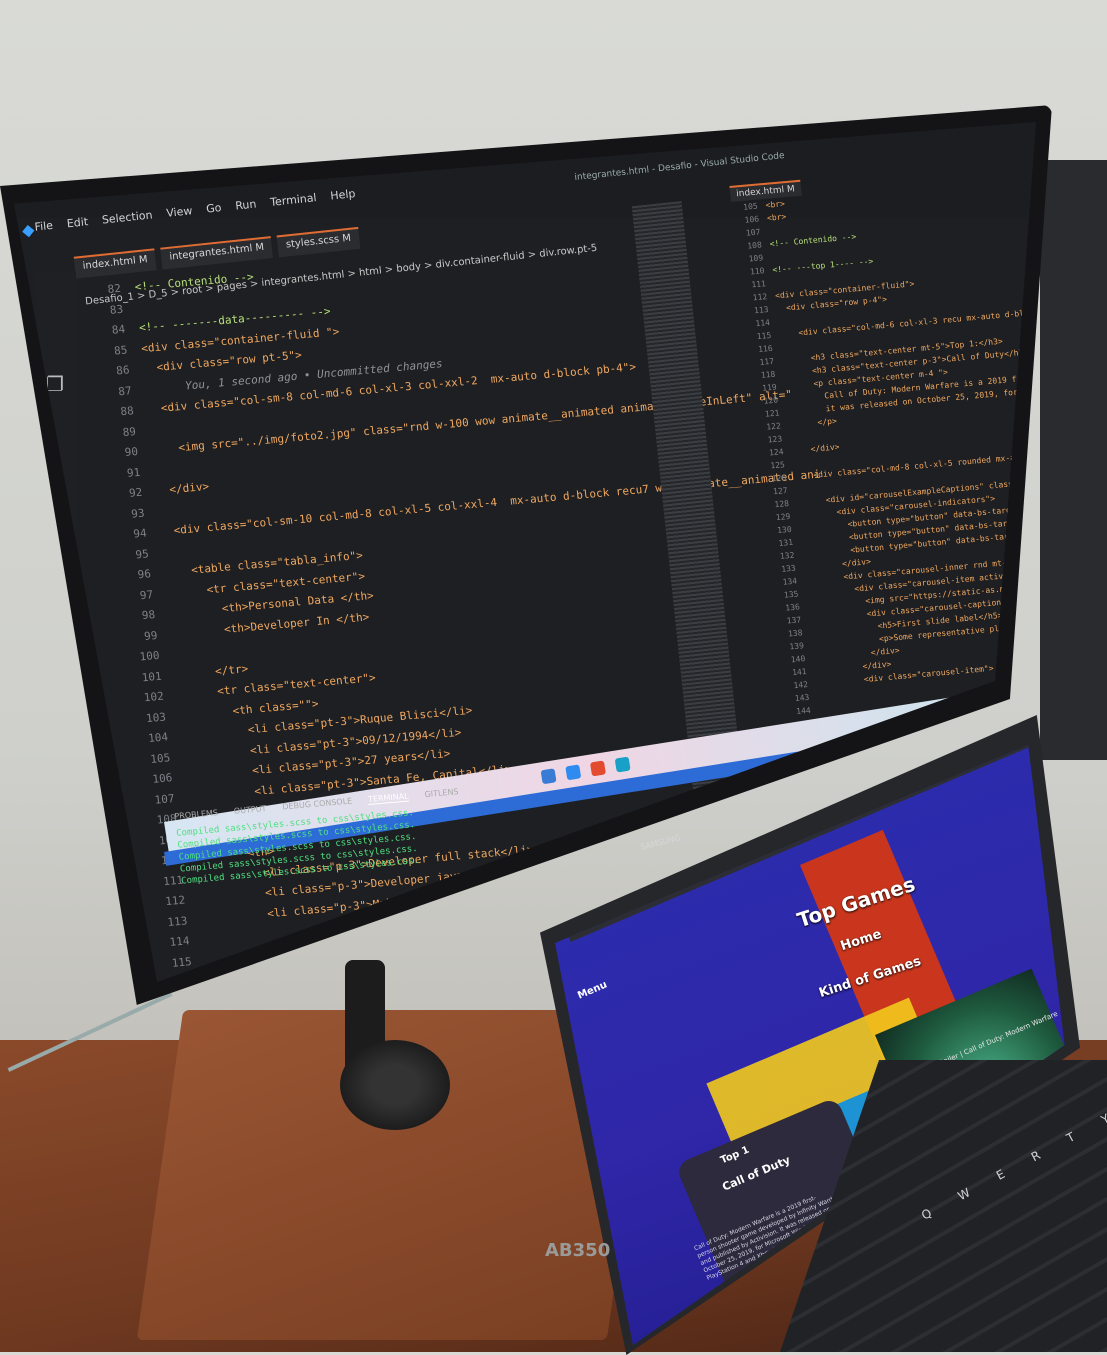 The height and width of the screenshot is (1355, 1107). I want to click on code-text: </tr>, so click(211, 671).